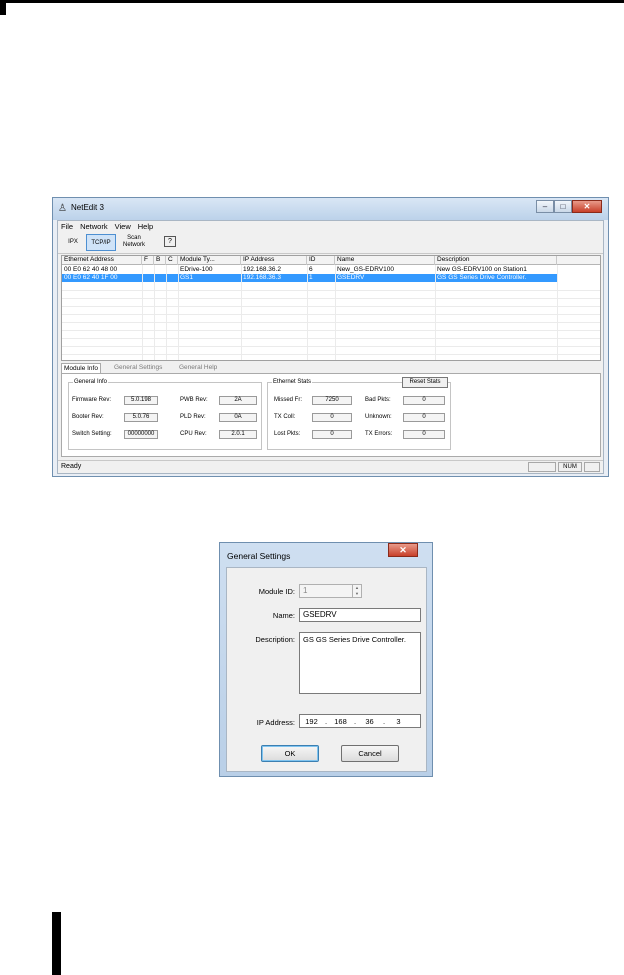  What do you see at coordinates (379, 434) in the screenshot?
I see `tx-errors-label: TX Errors:` at bounding box center [379, 434].